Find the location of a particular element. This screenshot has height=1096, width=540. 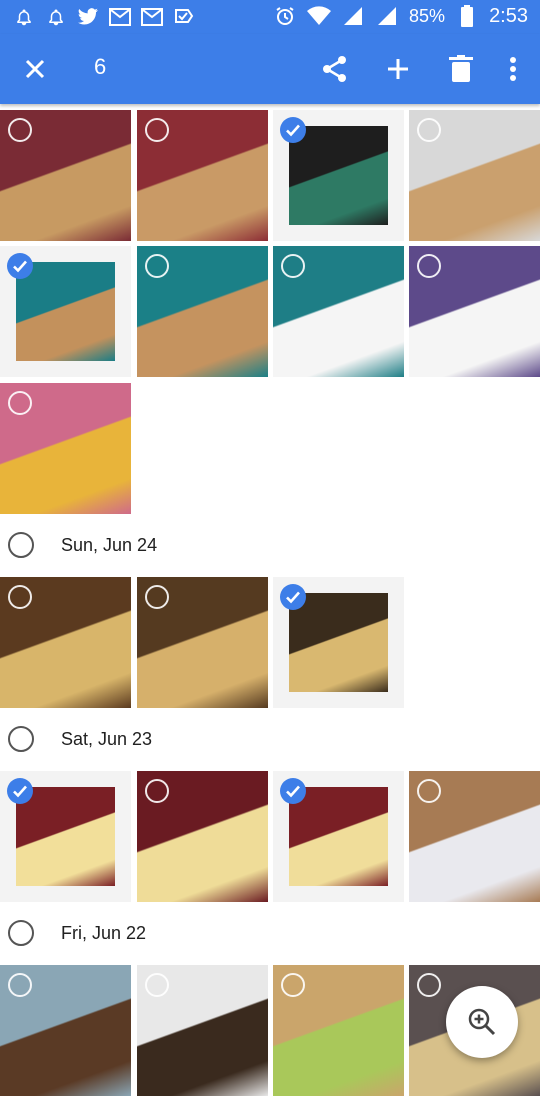

selected-count: 6 is located at coordinates (100, 66).